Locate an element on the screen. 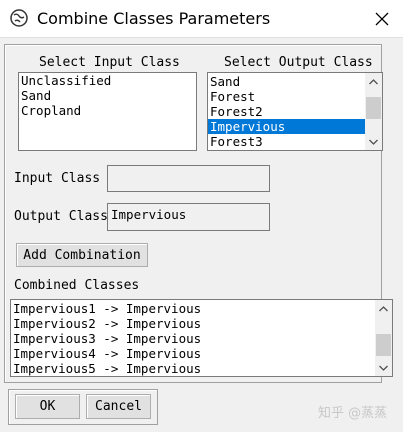 Image resolution: width=403 pixels, height=432 pixels. output-class-scrollbar is located at coordinates (373, 111).